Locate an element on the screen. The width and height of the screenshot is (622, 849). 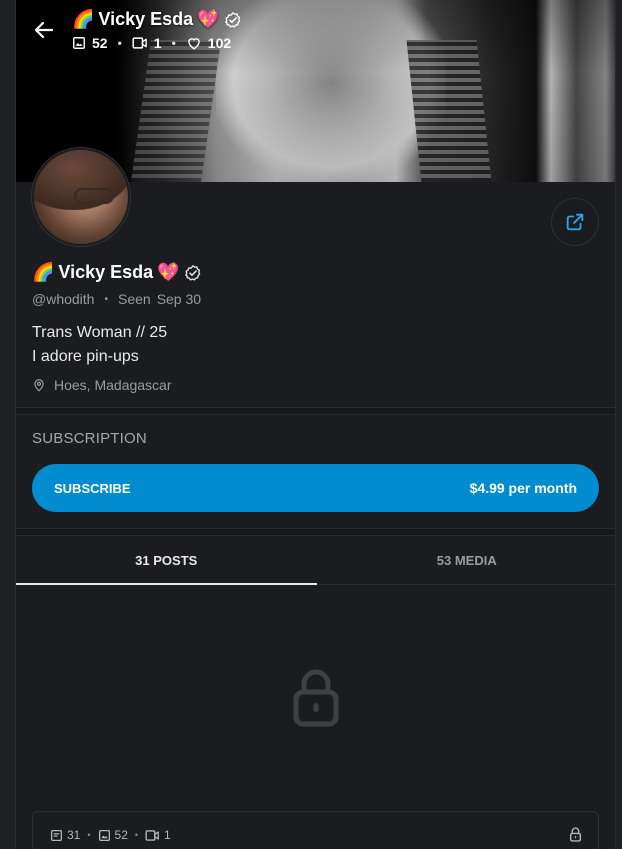
back-button is located at coordinates (44, 30).